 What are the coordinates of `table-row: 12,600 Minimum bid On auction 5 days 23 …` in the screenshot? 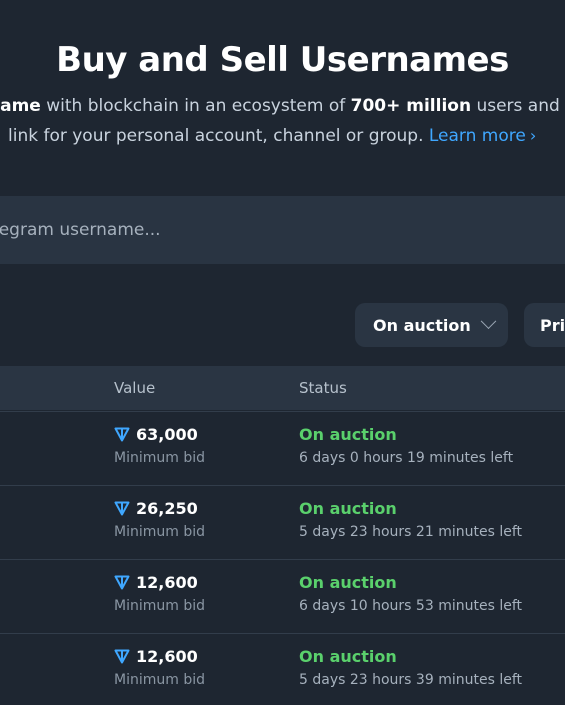 It's located at (282, 669).